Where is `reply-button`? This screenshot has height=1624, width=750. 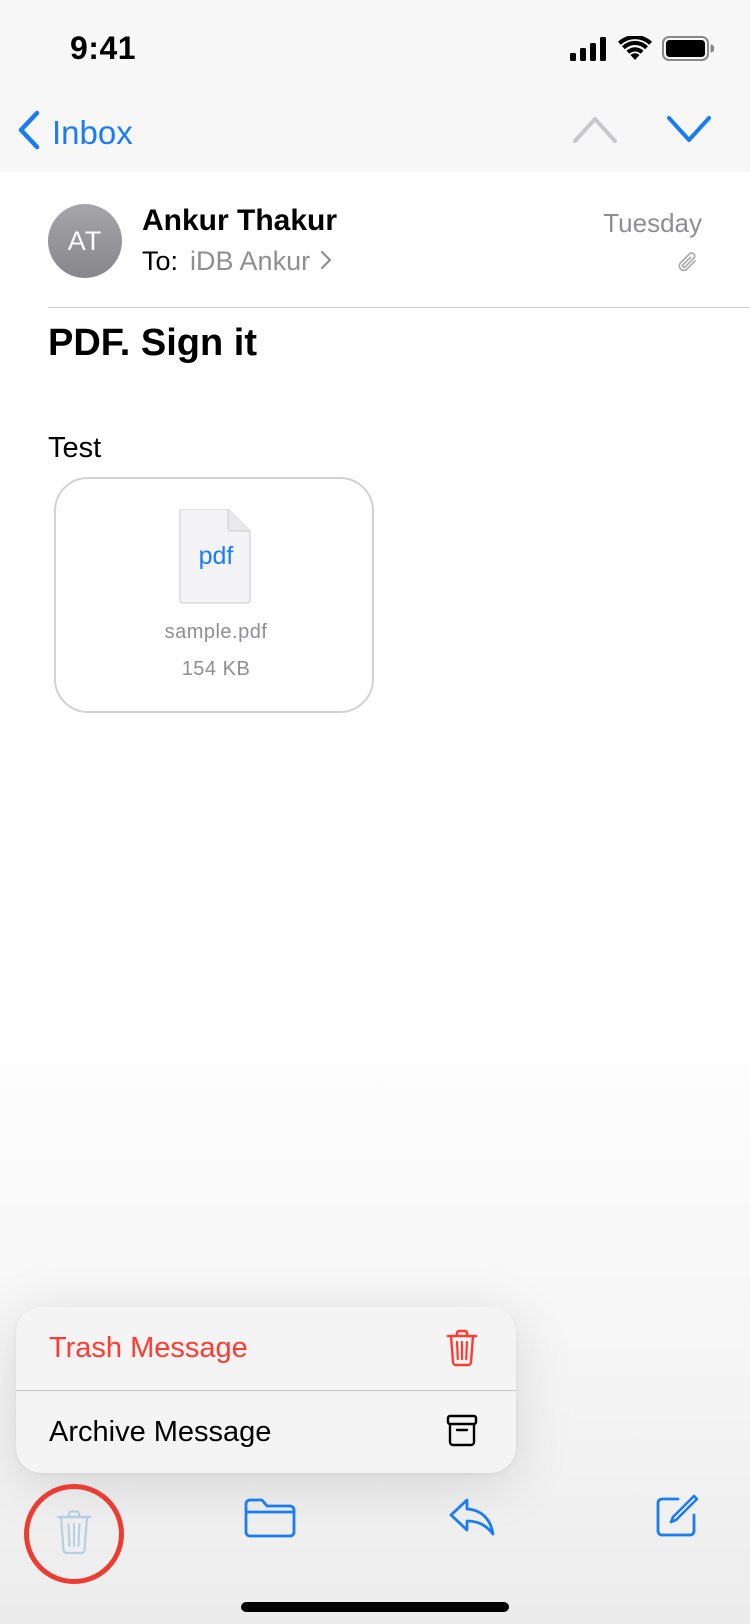 reply-button is located at coordinates (472, 1519).